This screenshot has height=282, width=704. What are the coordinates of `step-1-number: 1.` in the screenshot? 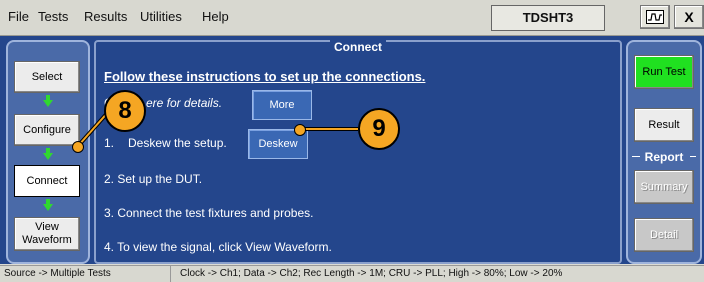 It's located at (109, 143).